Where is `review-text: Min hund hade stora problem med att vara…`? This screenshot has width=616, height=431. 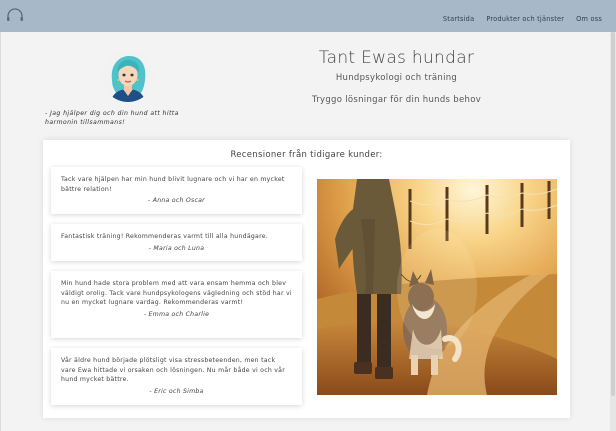
review-text: Min hund hade stora problem med att vara… is located at coordinates (176, 293).